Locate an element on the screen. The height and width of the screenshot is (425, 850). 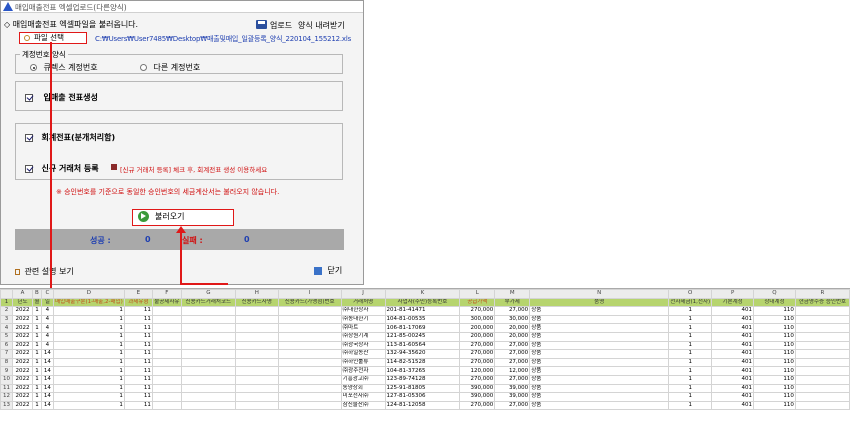
table-cell: C is located at coordinates (47, 294).